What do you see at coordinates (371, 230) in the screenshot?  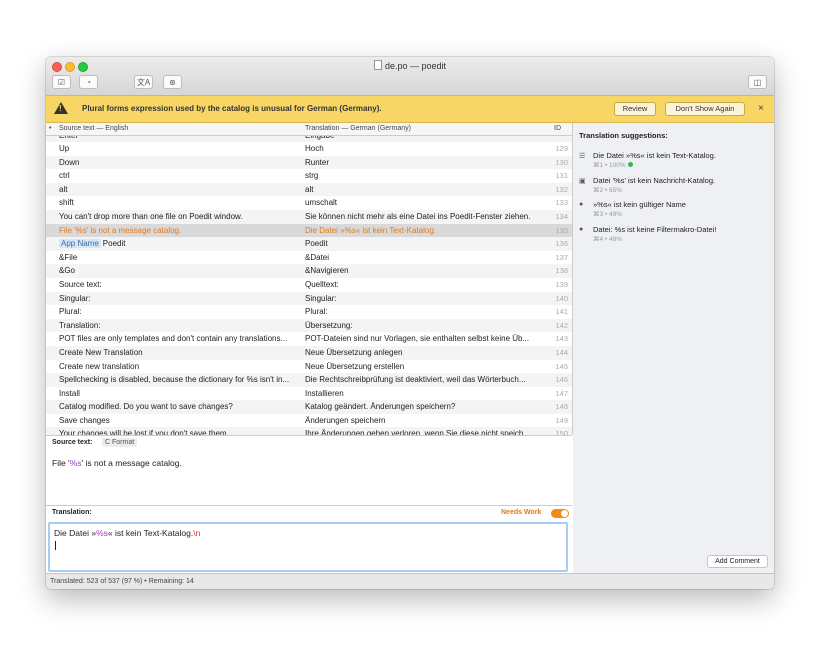 I see `translation-cell: Die Datei »%s« ist kein Text-Katalog.` at bounding box center [371, 230].